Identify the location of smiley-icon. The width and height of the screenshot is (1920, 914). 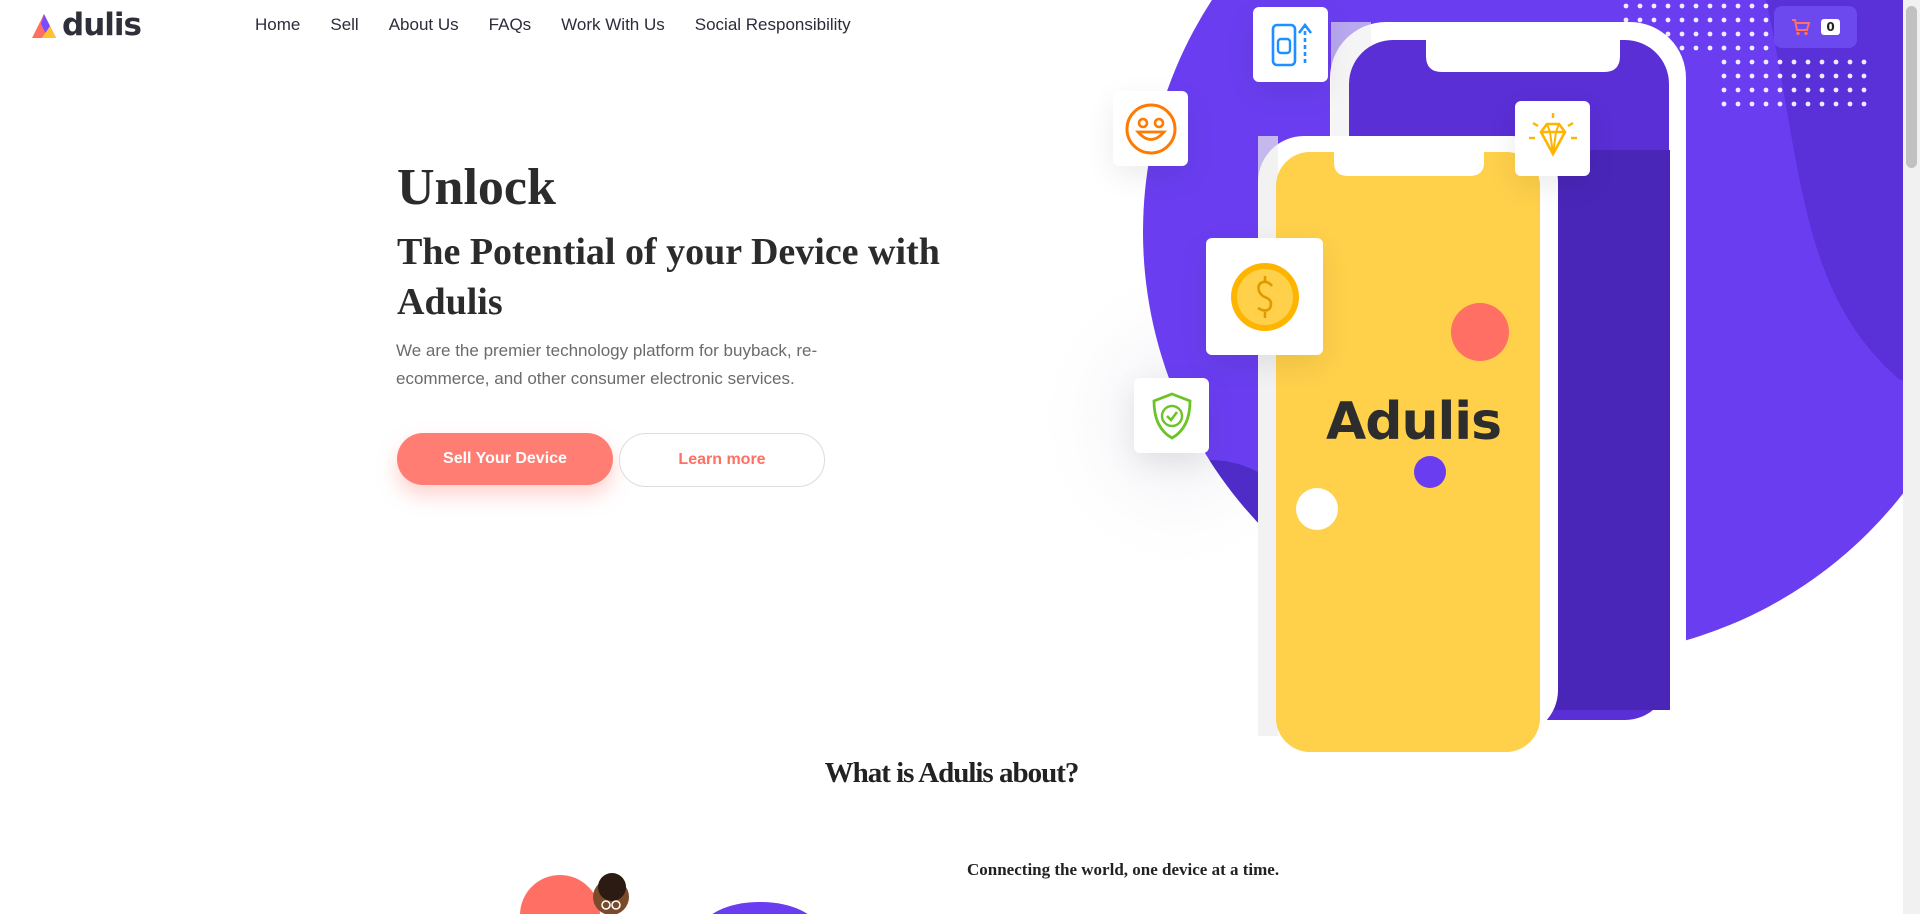
(1150, 128).